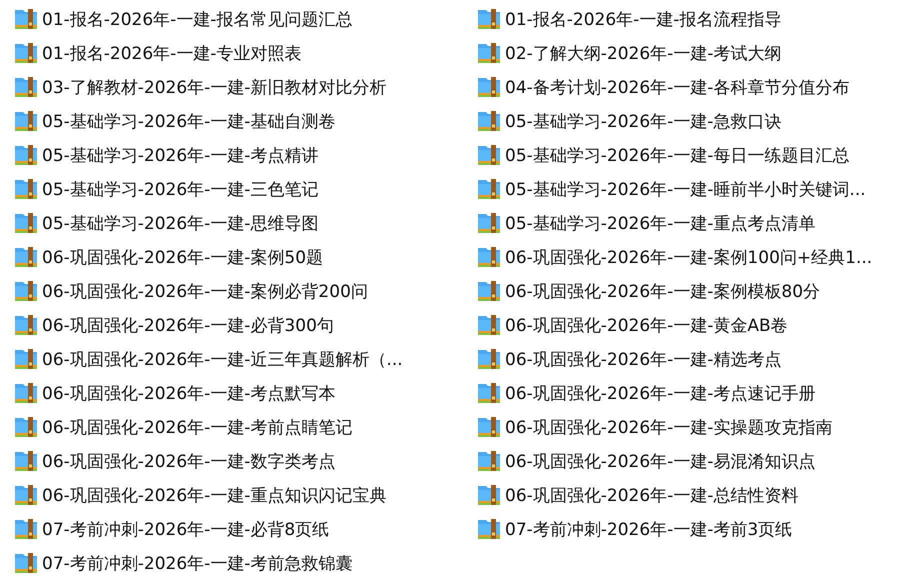 Image resolution: width=906 pixels, height=585 pixels. I want to click on archive-file: 03-了解教材-2026年-一建-新旧教材对比分析, so click(245, 87).